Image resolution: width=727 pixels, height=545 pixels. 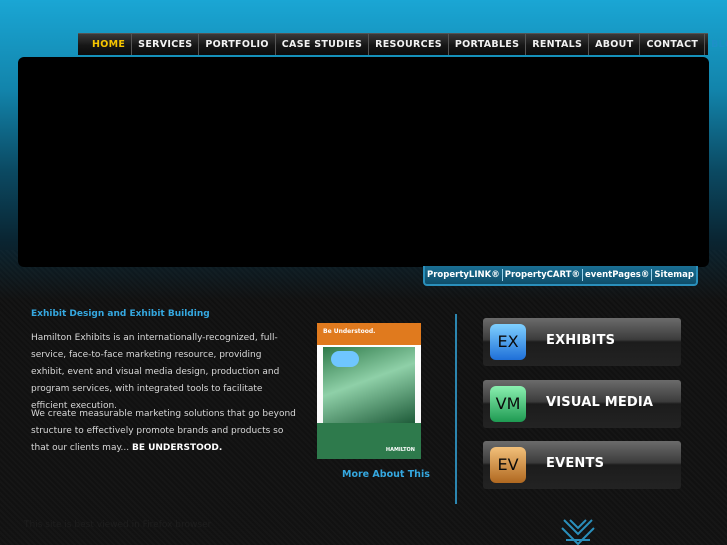 I want to click on nav-home: HOME, so click(x=105, y=44).